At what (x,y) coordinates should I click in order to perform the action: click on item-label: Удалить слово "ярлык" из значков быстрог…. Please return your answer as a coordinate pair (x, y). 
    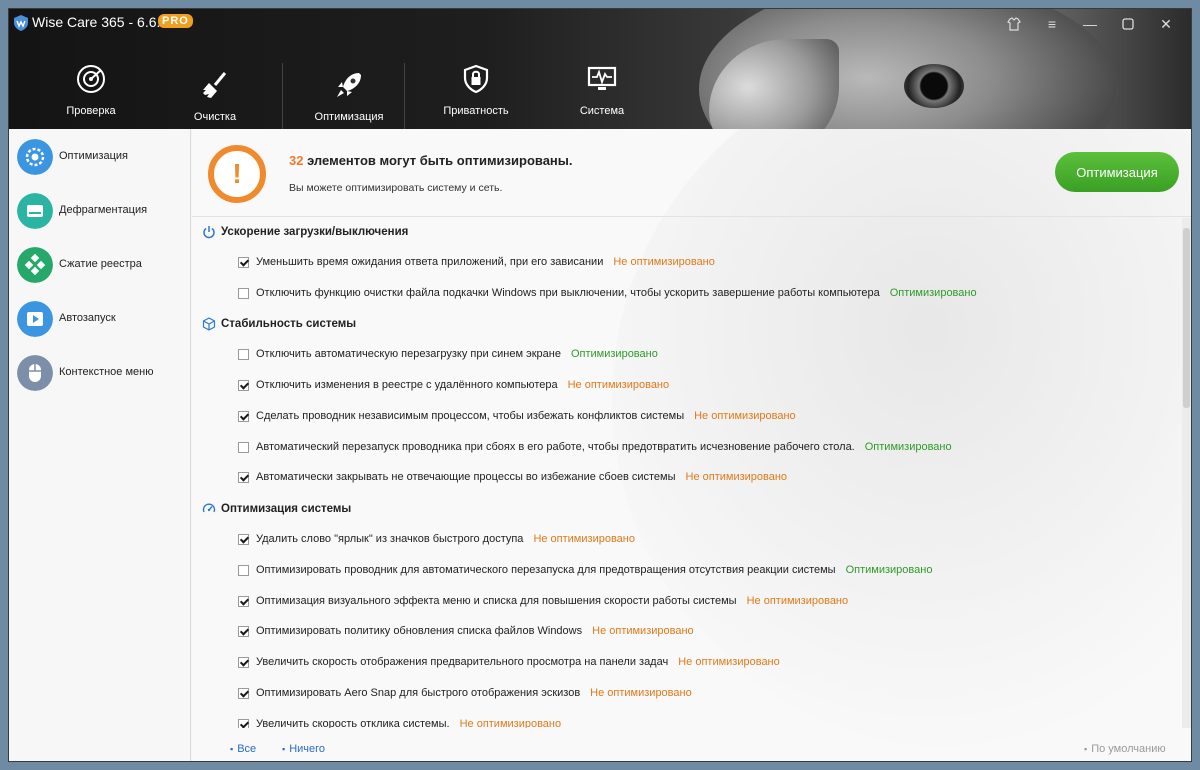
    Looking at the image, I should click on (390, 539).